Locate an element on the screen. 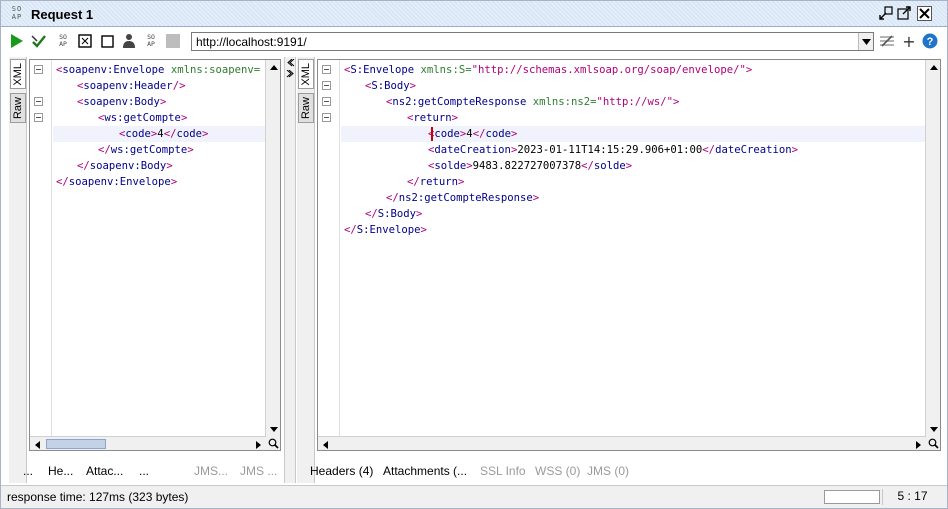 This screenshot has width=948, height=509. soap-logo-icon: SO AP is located at coordinates (17, 13).